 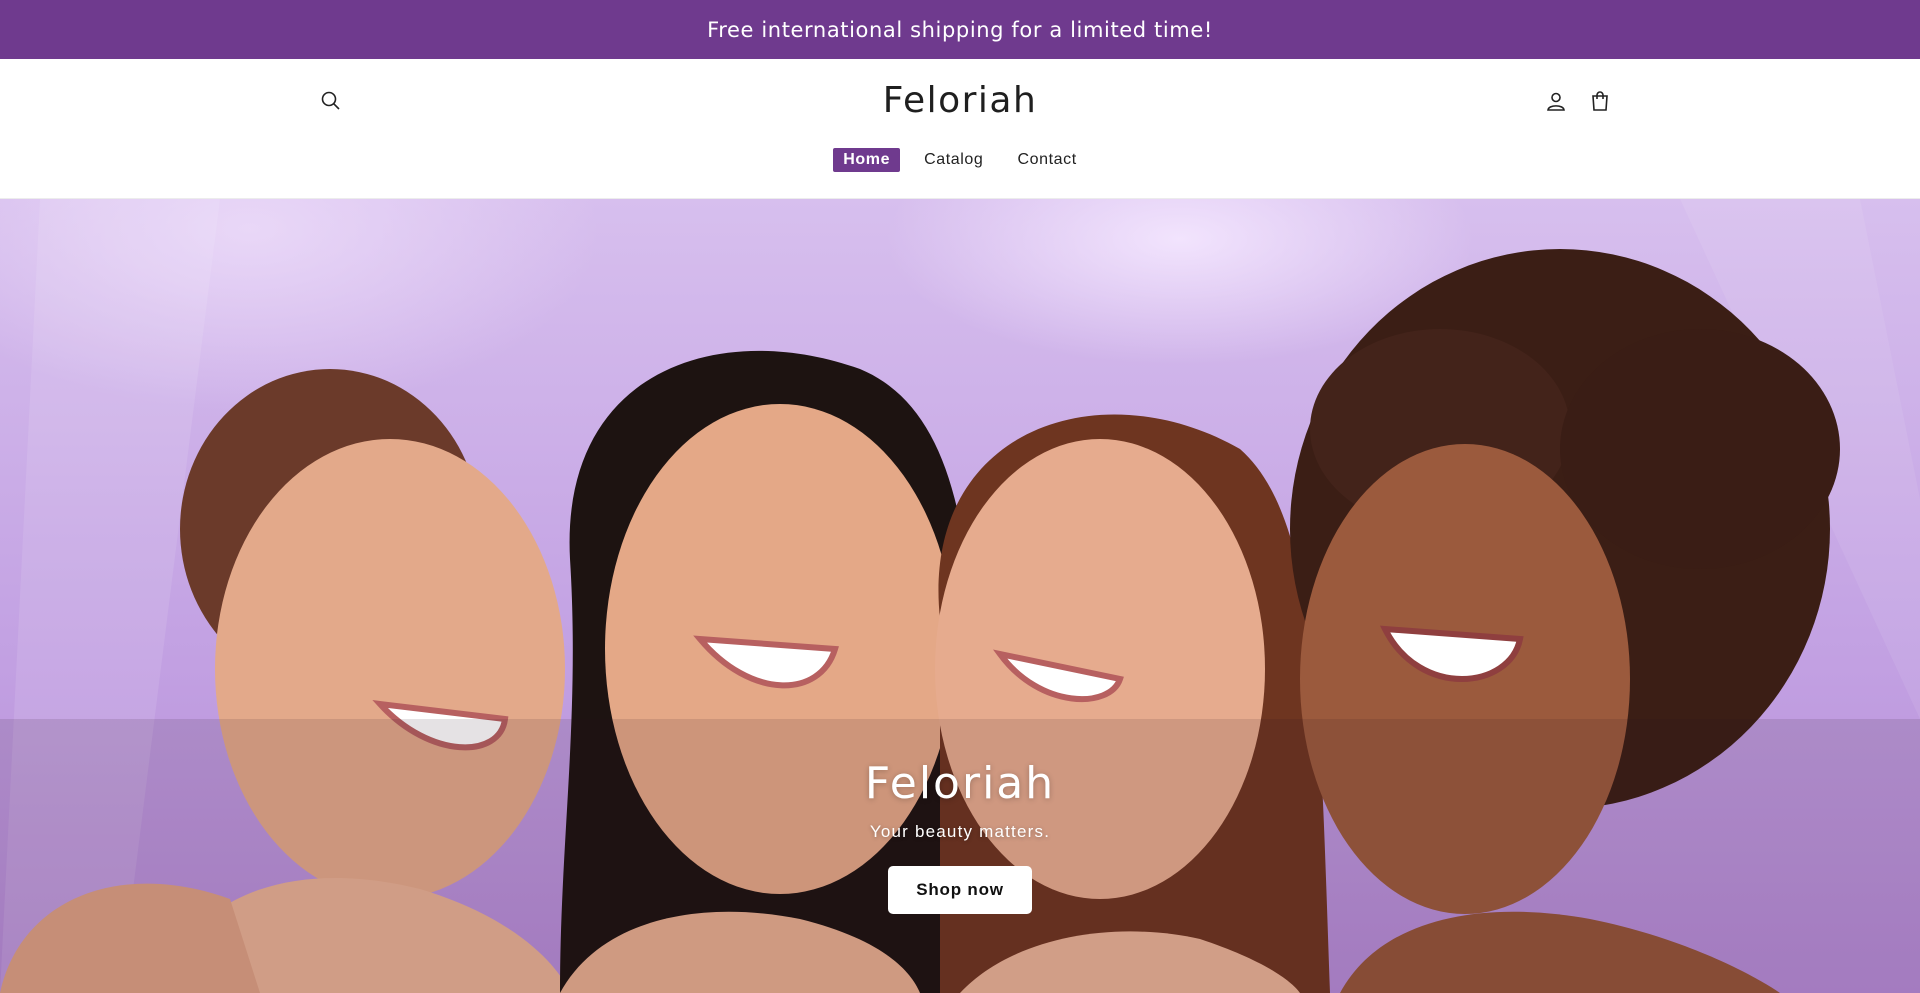 I want to click on site-header: Feloriah Home Catalog Contact, so click(x=960, y=129).